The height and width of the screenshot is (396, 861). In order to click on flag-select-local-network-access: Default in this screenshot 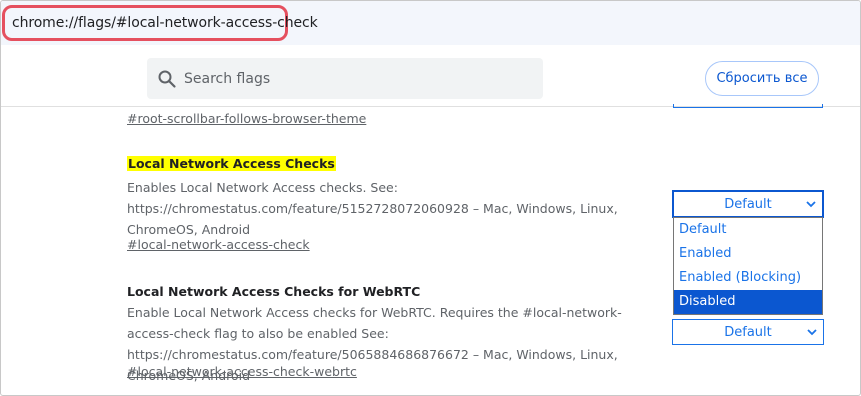, I will do `click(748, 204)`.